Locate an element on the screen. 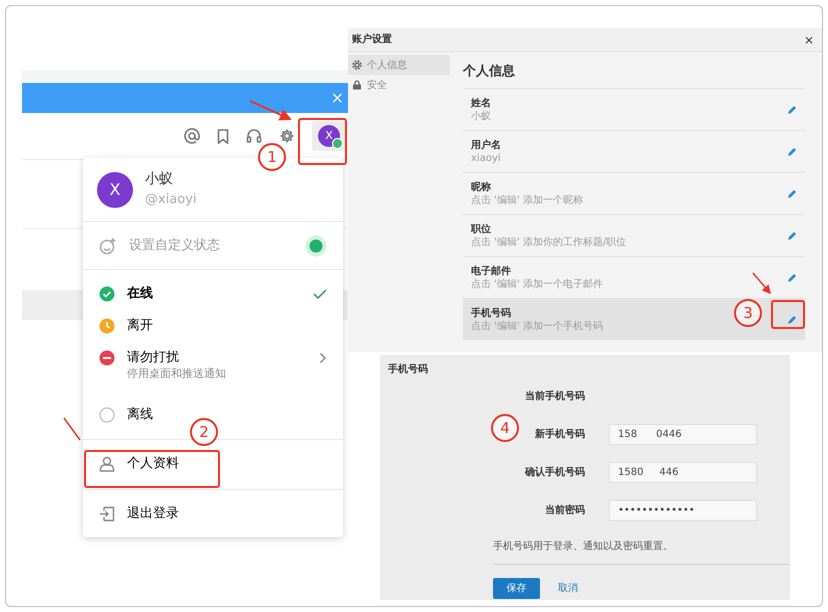 The width and height of the screenshot is (828, 612). at-icon is located at coordinates (192, 136).